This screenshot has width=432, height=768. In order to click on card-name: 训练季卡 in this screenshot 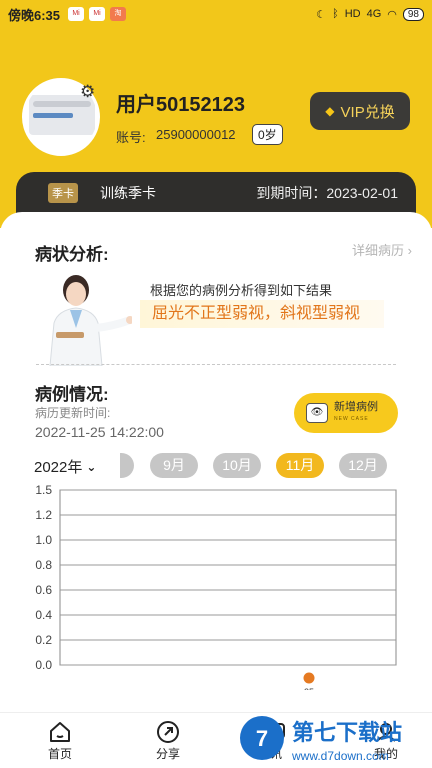, I will do `click(128, 193)`.